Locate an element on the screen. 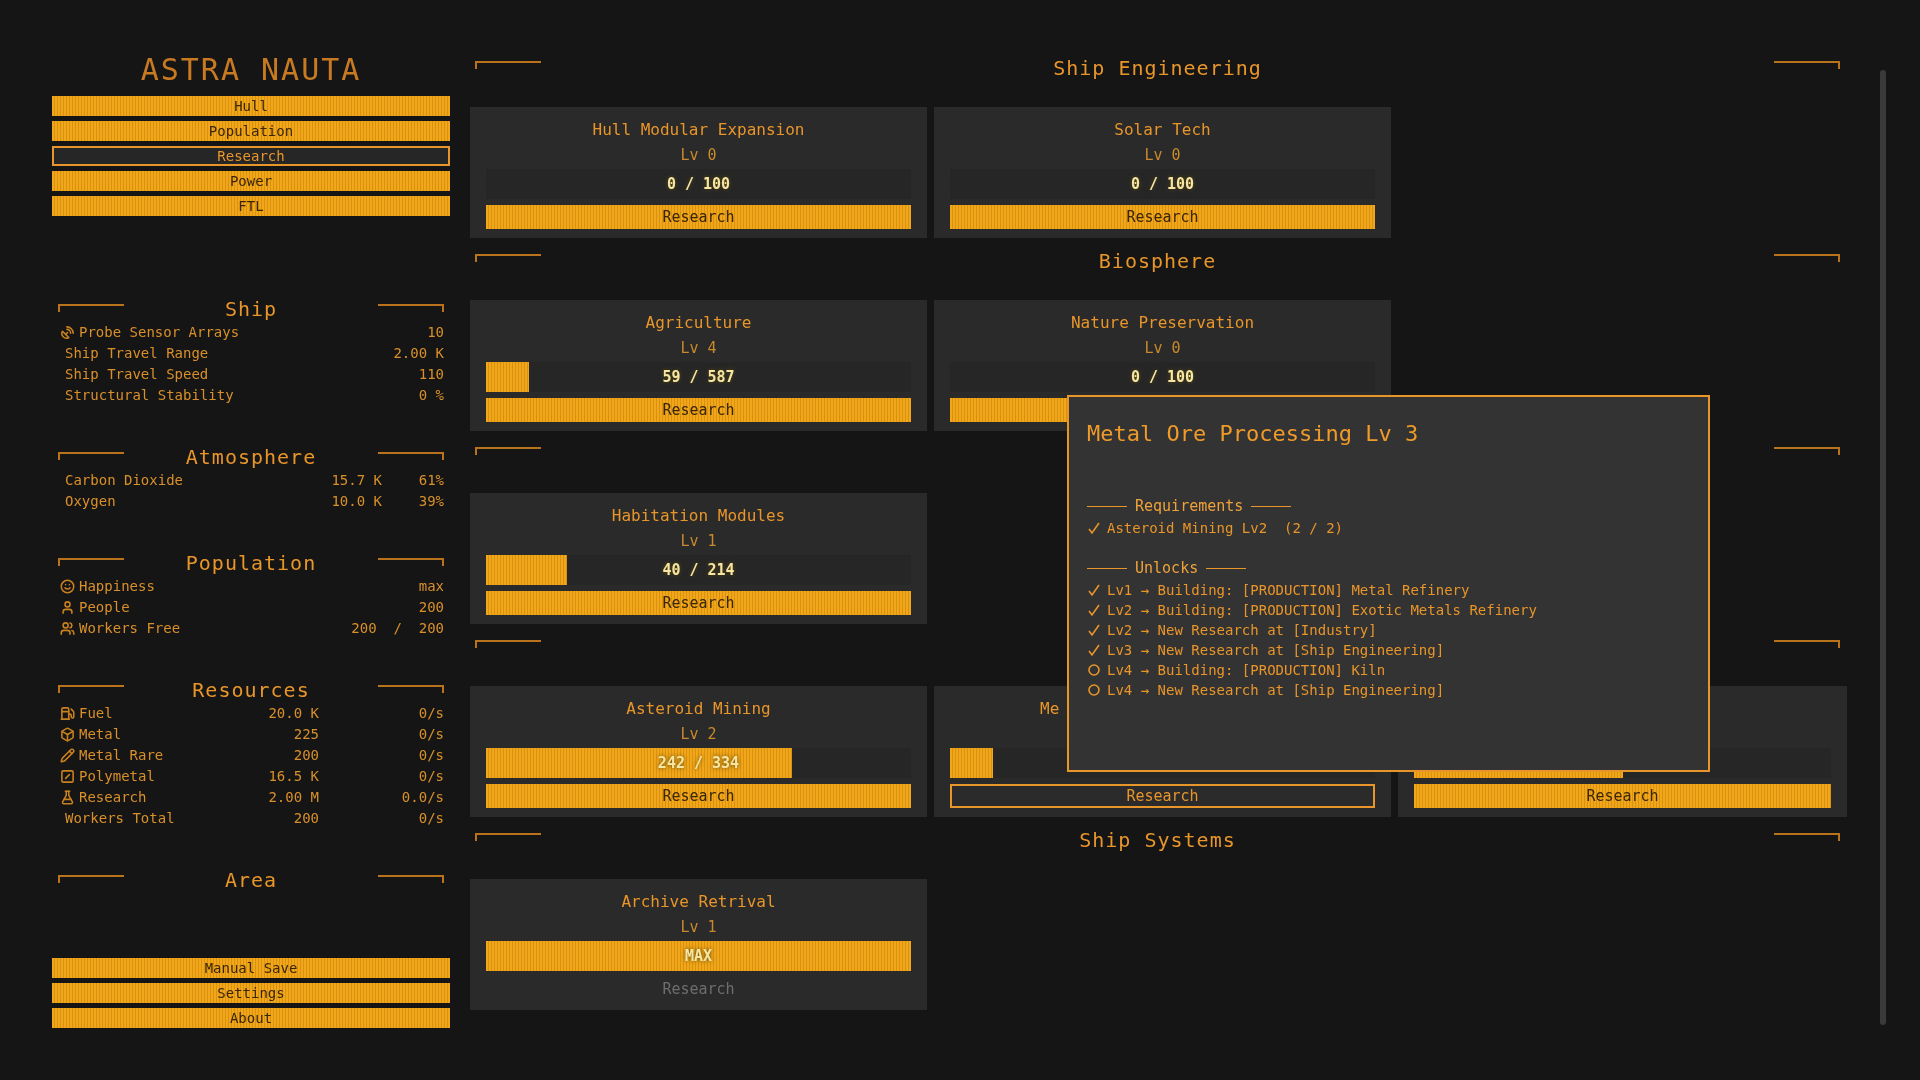 The width and height of the screenshot is (1920, 1080). level-label: Lv 1 is located at coordinates (698, 927).